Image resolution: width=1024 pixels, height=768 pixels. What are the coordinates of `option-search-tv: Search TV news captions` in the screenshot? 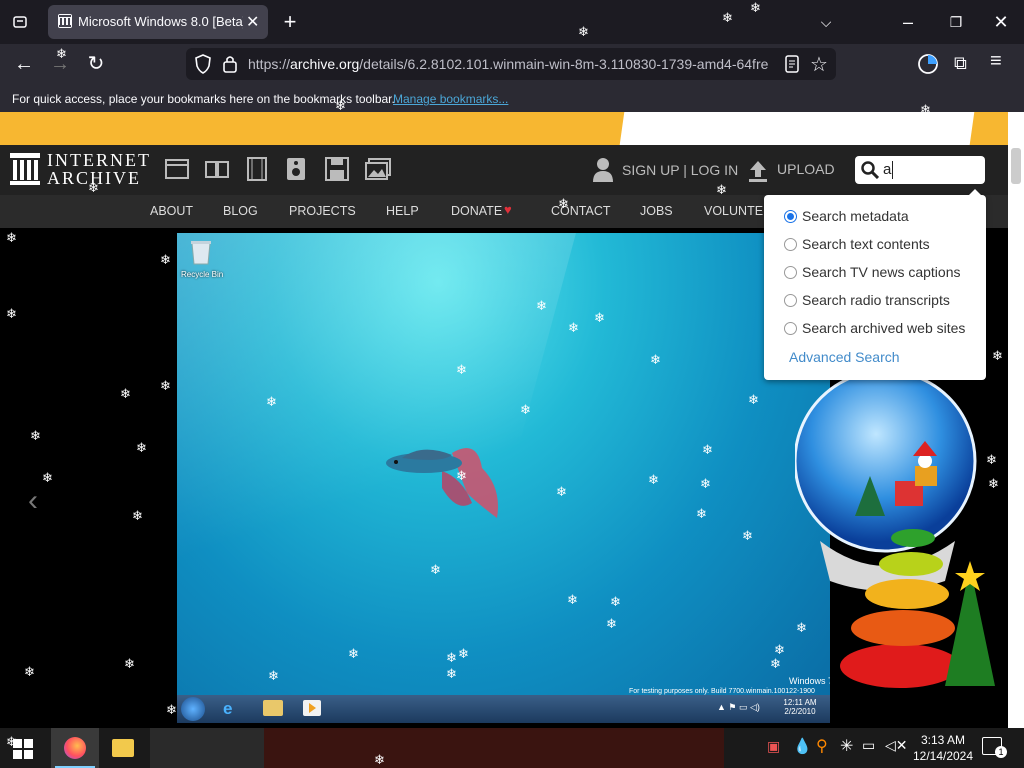 It's located at (881, 272).